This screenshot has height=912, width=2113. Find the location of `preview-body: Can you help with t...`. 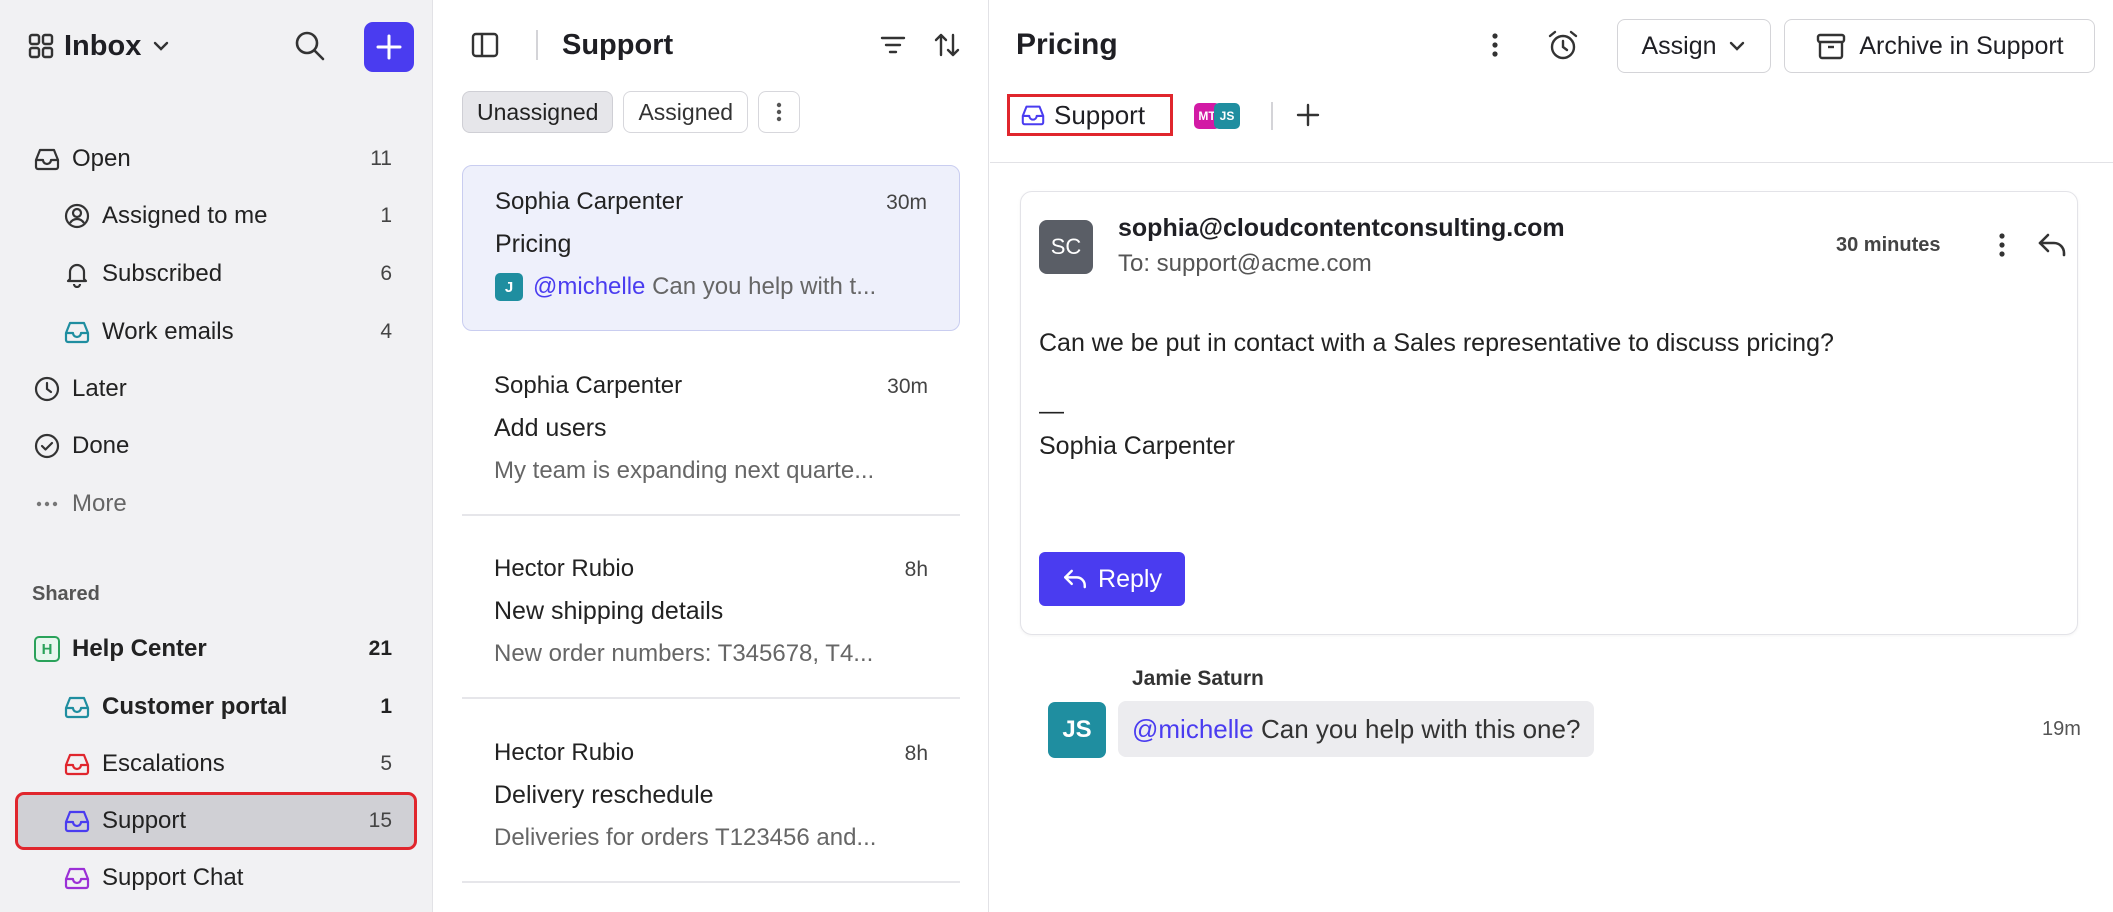

preview-body: Can you help with t... is located at coordinates (764, 286).